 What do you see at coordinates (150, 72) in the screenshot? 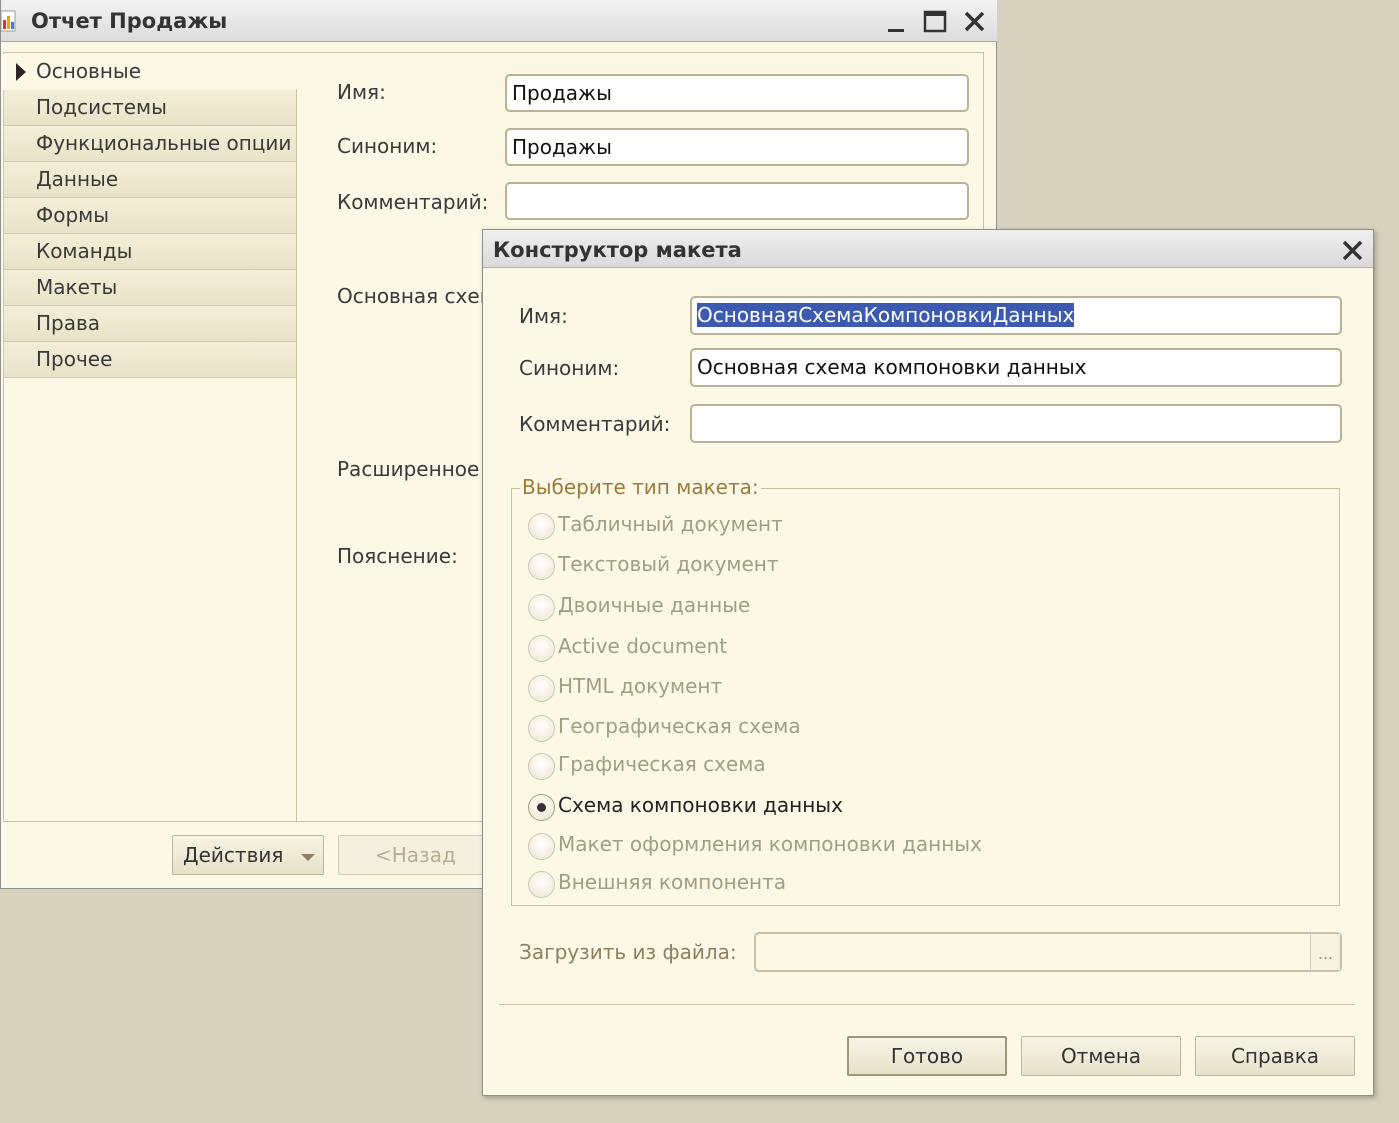
I see `sidebar-item-basic: Основные` at bounding box center [150, 72].